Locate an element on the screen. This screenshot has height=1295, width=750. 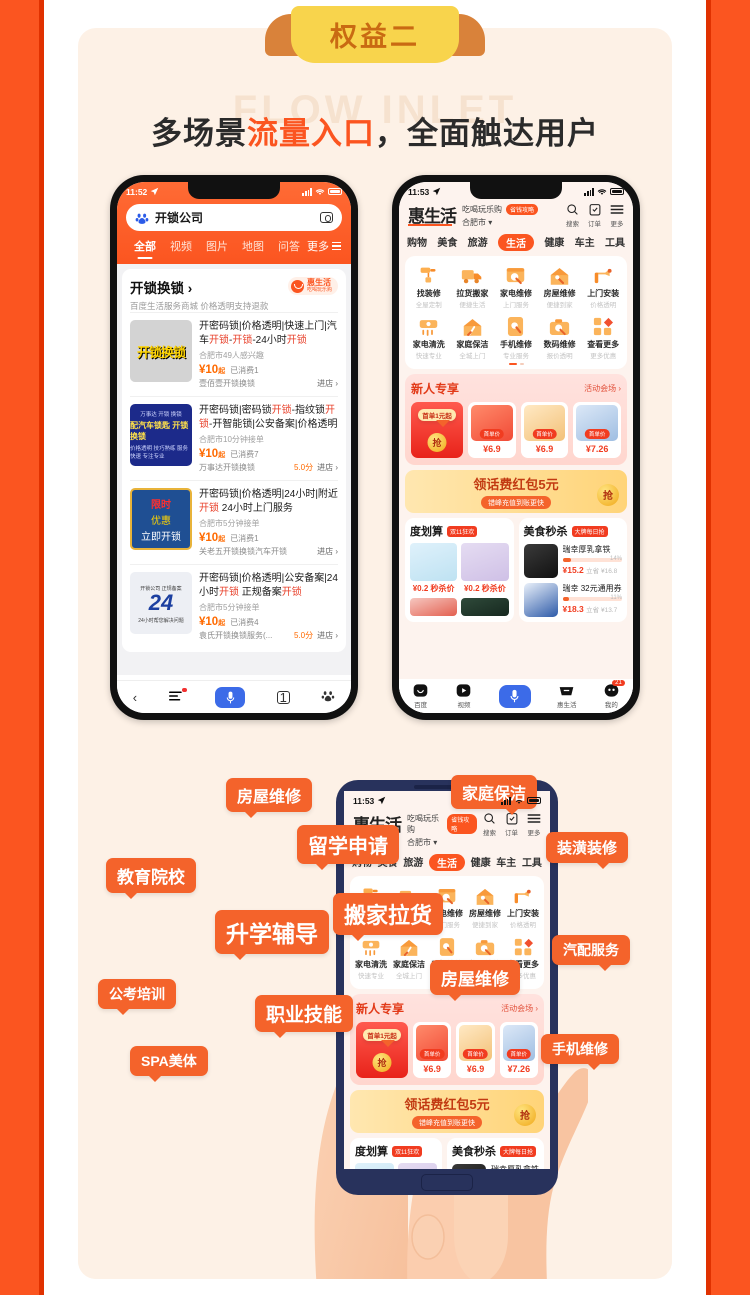
grid-item-appliance-repair: 家电维修 上门服务 is located at coordinates (516, 285).